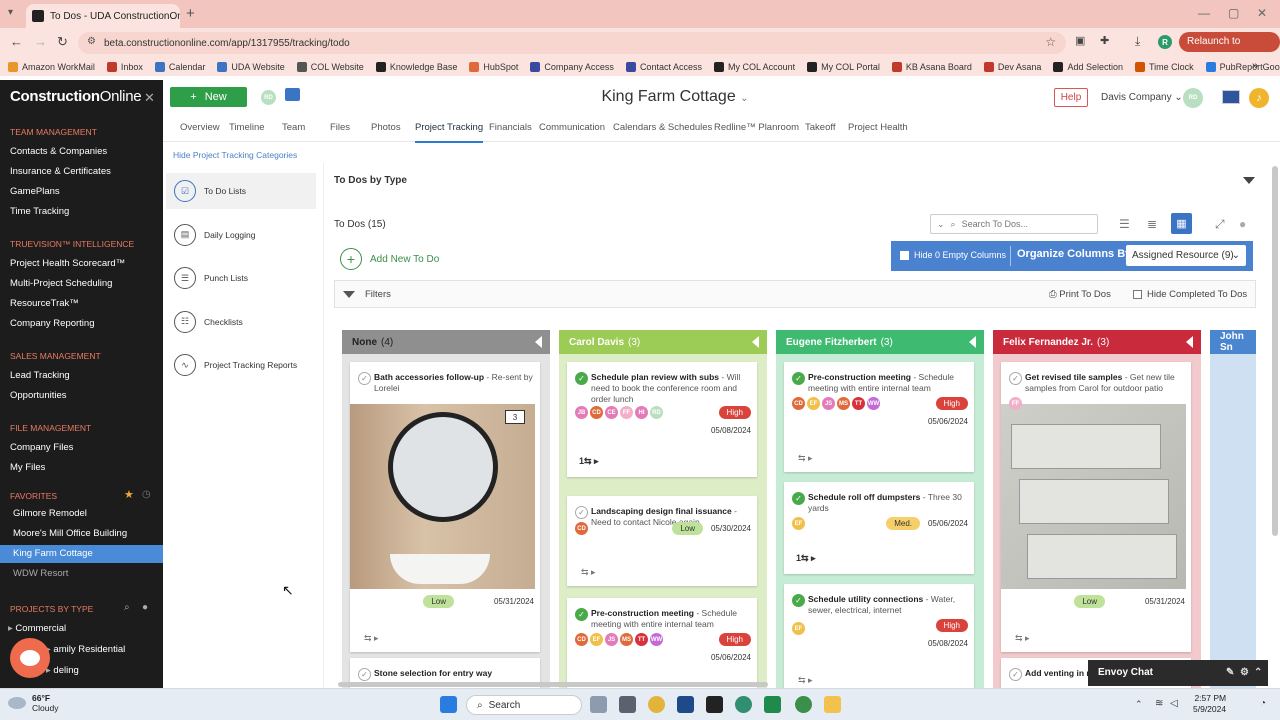 This screenshot has height=720, width=1280. What do you see at coordinates (251, 67) in the screenshot?
I see `bookmark-item: UDA Website` at bounding box center [251, 67].